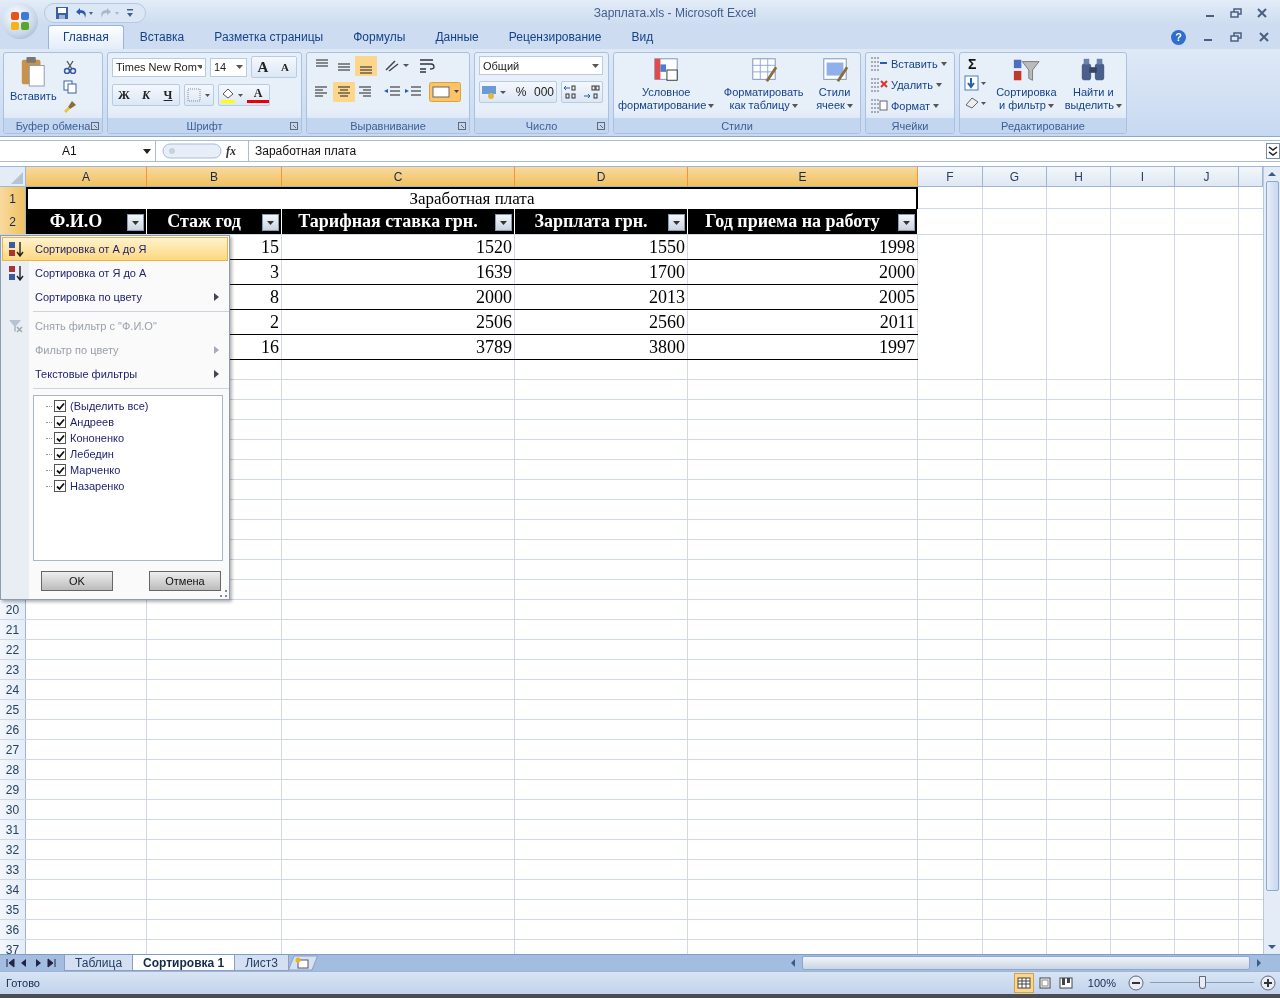 The width and height of the screenshot is (1280, 998). I want to click on brush-icon, so click(69, 107).